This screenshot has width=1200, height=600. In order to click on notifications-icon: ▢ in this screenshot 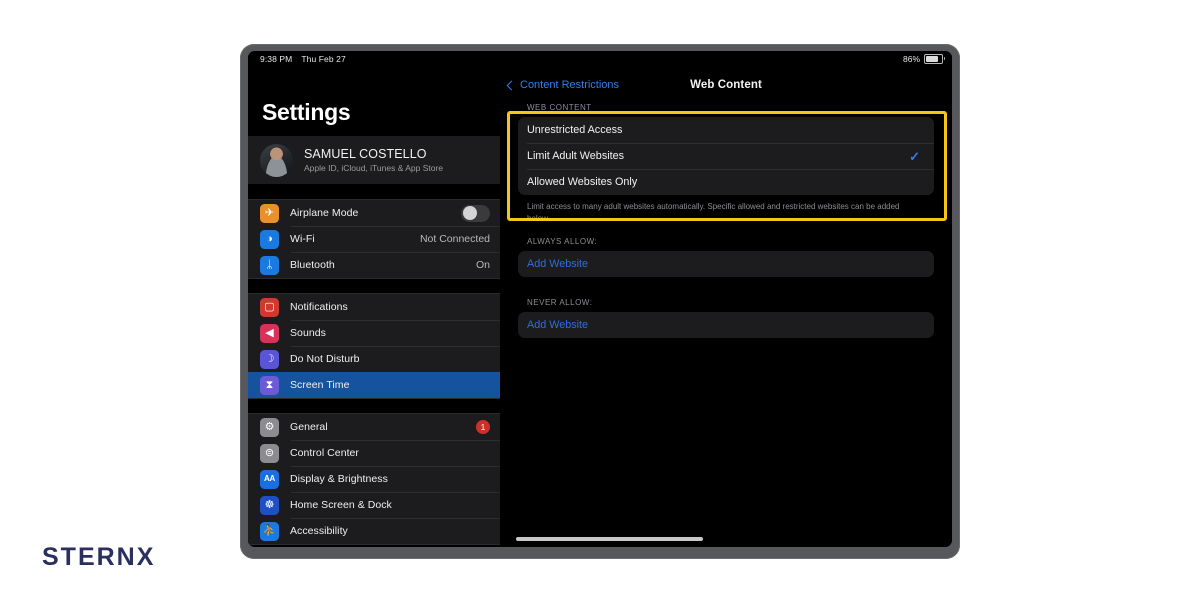, I will do `click(269, 307)`.